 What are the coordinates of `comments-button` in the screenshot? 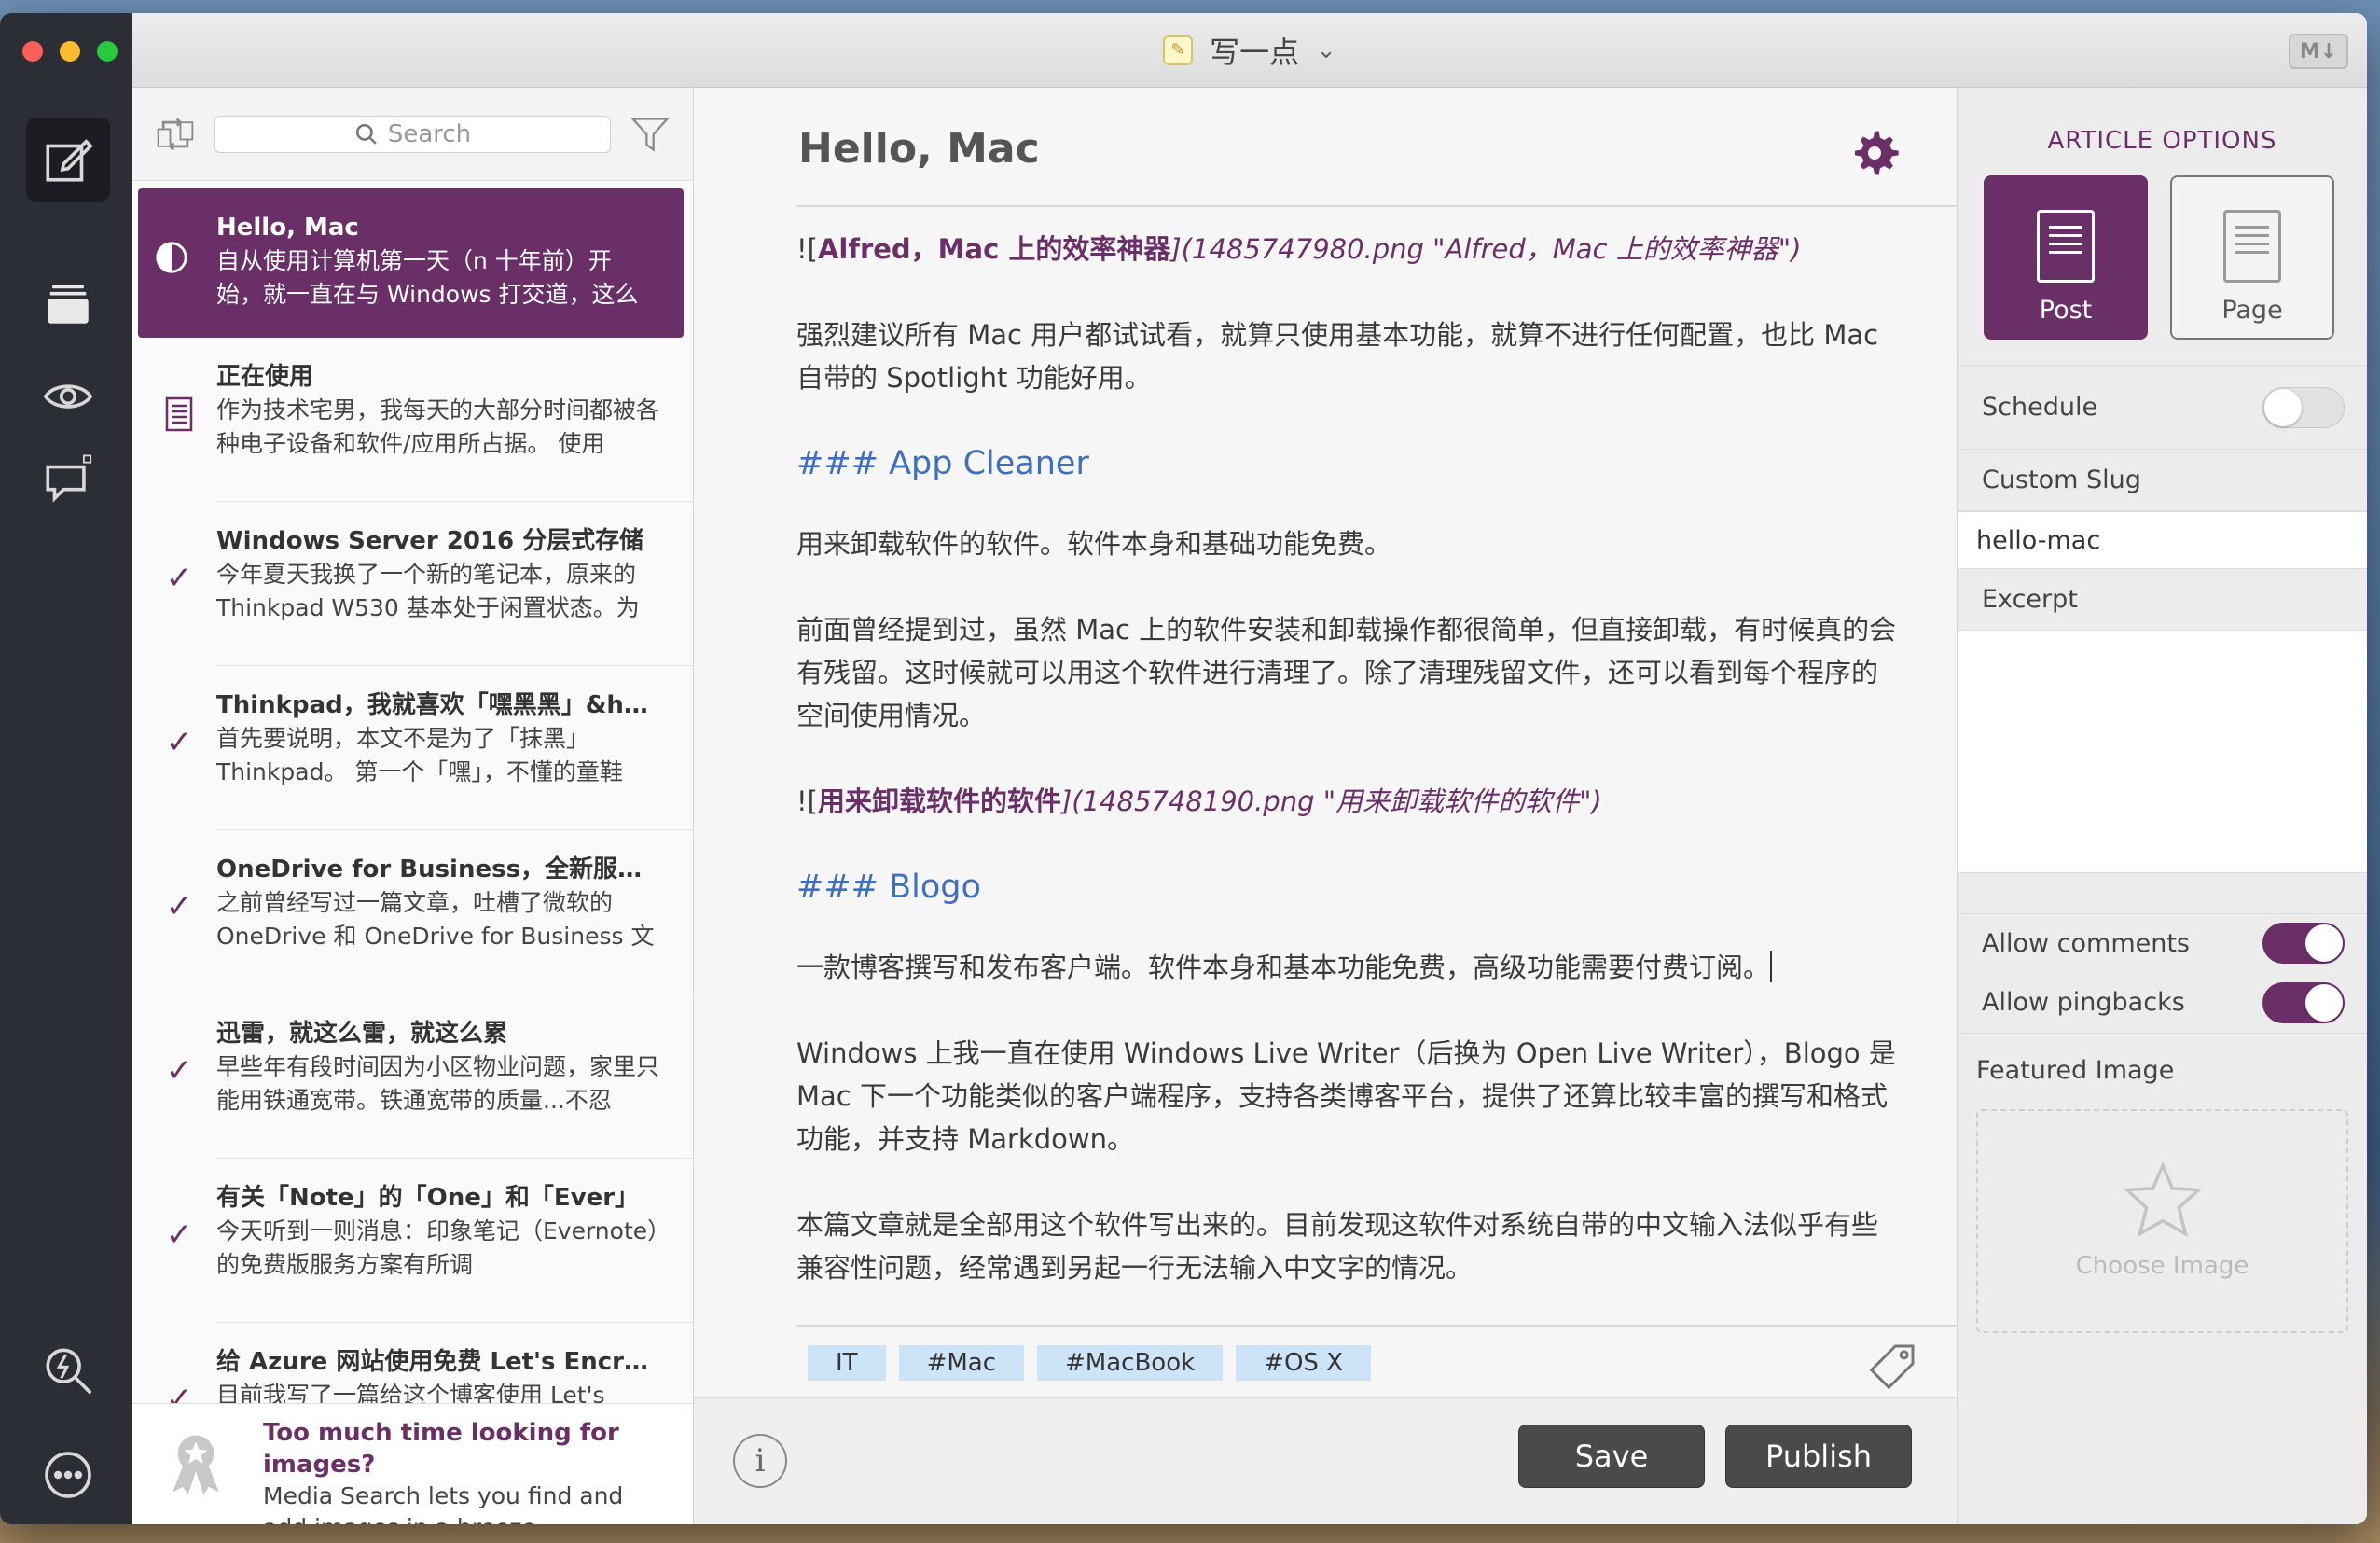 It's located at (68, 480).